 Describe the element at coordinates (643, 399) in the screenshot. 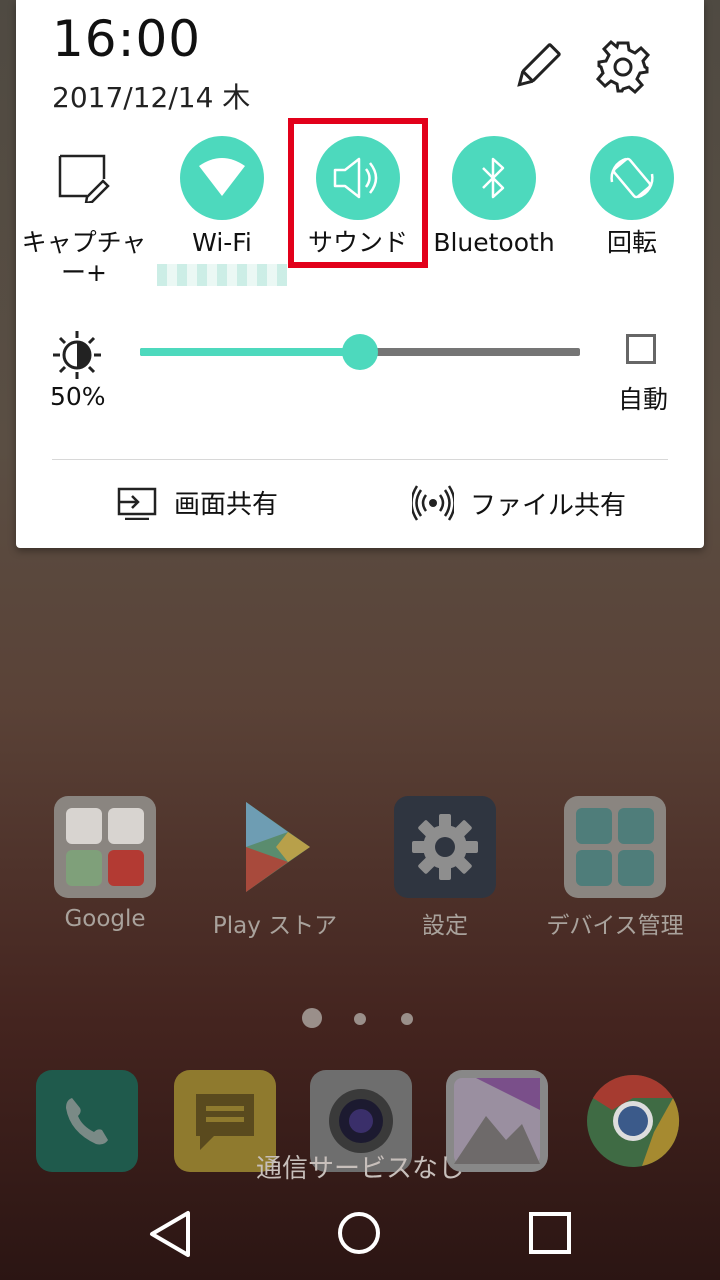

I see `auto-brightness-label: 自動` at that location.